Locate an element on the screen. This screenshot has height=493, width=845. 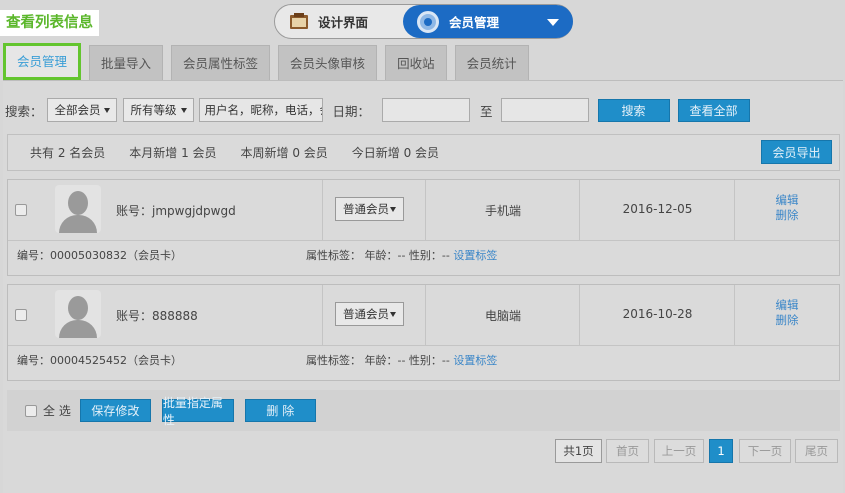
member-register-date: 2016-10-28 is located at coordinates (657, 314).